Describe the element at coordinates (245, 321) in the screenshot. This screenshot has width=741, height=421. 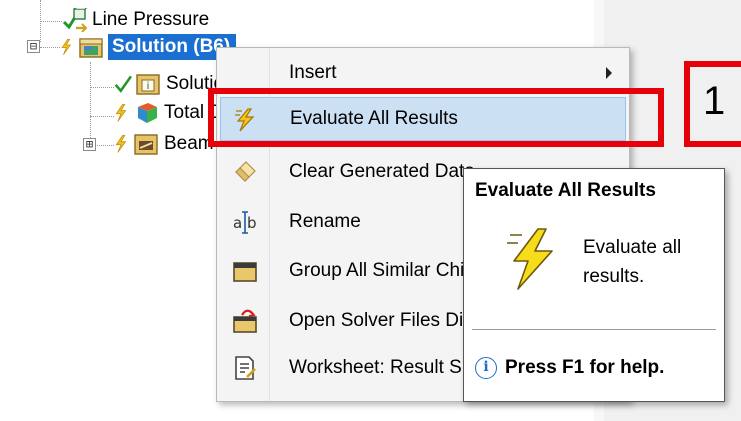
I see `open-folder-icon` at that location.